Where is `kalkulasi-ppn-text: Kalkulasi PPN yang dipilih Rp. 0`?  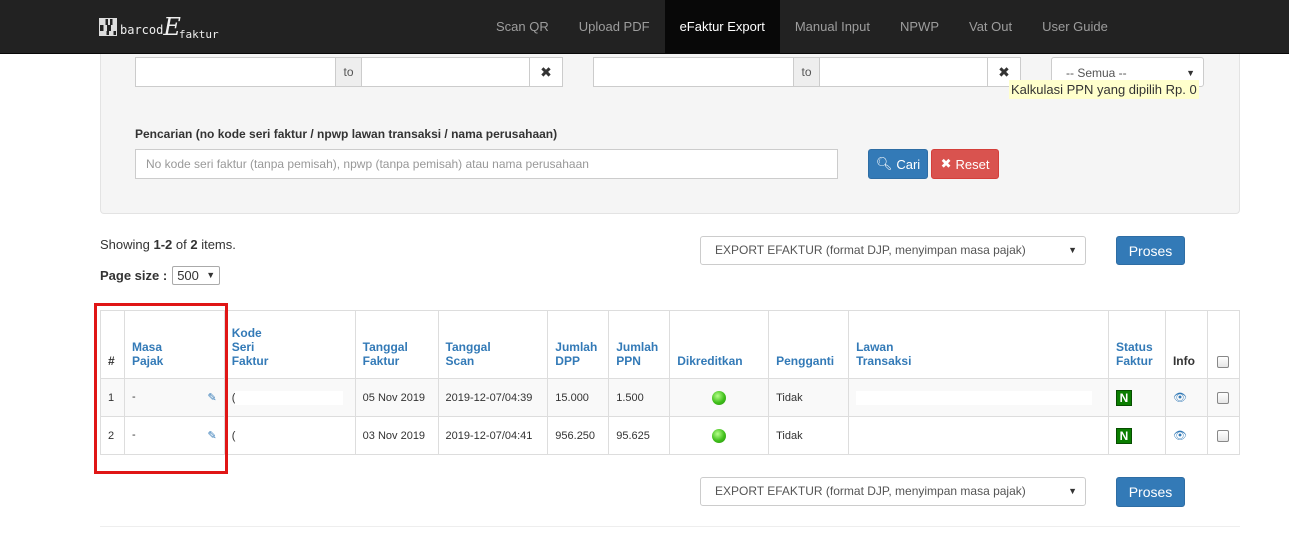 kalkulasi-ppn-text: Kalkulasi PPN yang dipilih Rp. 0 is located at coordinates (1104, 89).